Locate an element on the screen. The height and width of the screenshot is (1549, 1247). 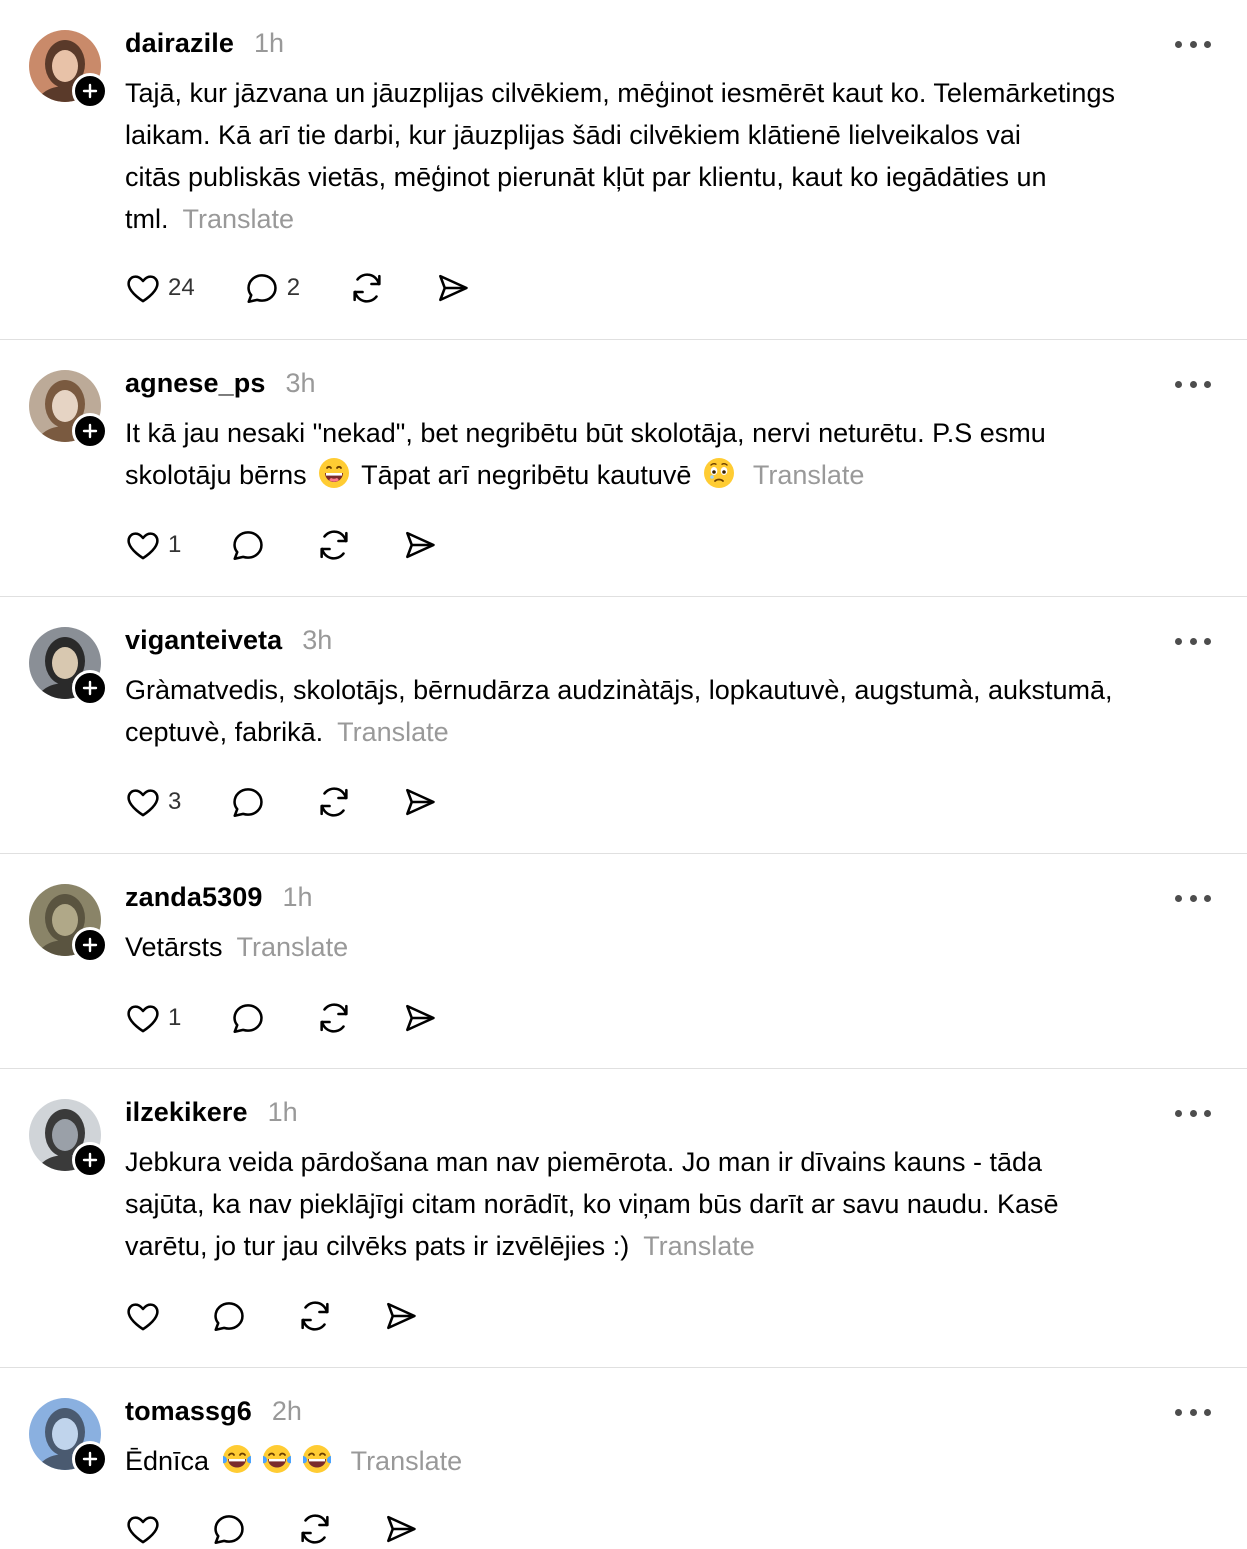
timestamp: 2h is located at coordinates (286, 1411).